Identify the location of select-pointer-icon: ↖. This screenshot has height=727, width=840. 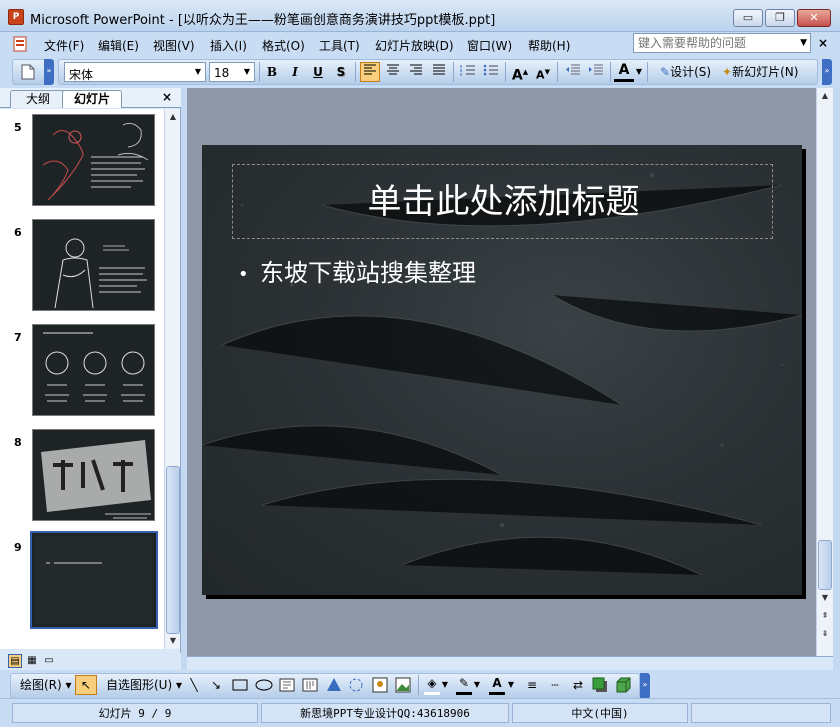
(86, 685).